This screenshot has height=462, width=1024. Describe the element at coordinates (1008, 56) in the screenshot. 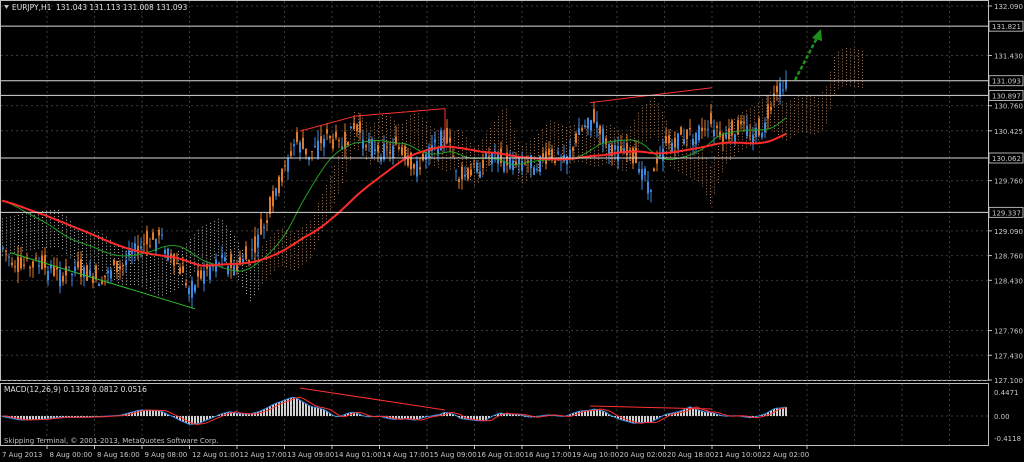

I see `price-tick-label: 131.430` at that location.